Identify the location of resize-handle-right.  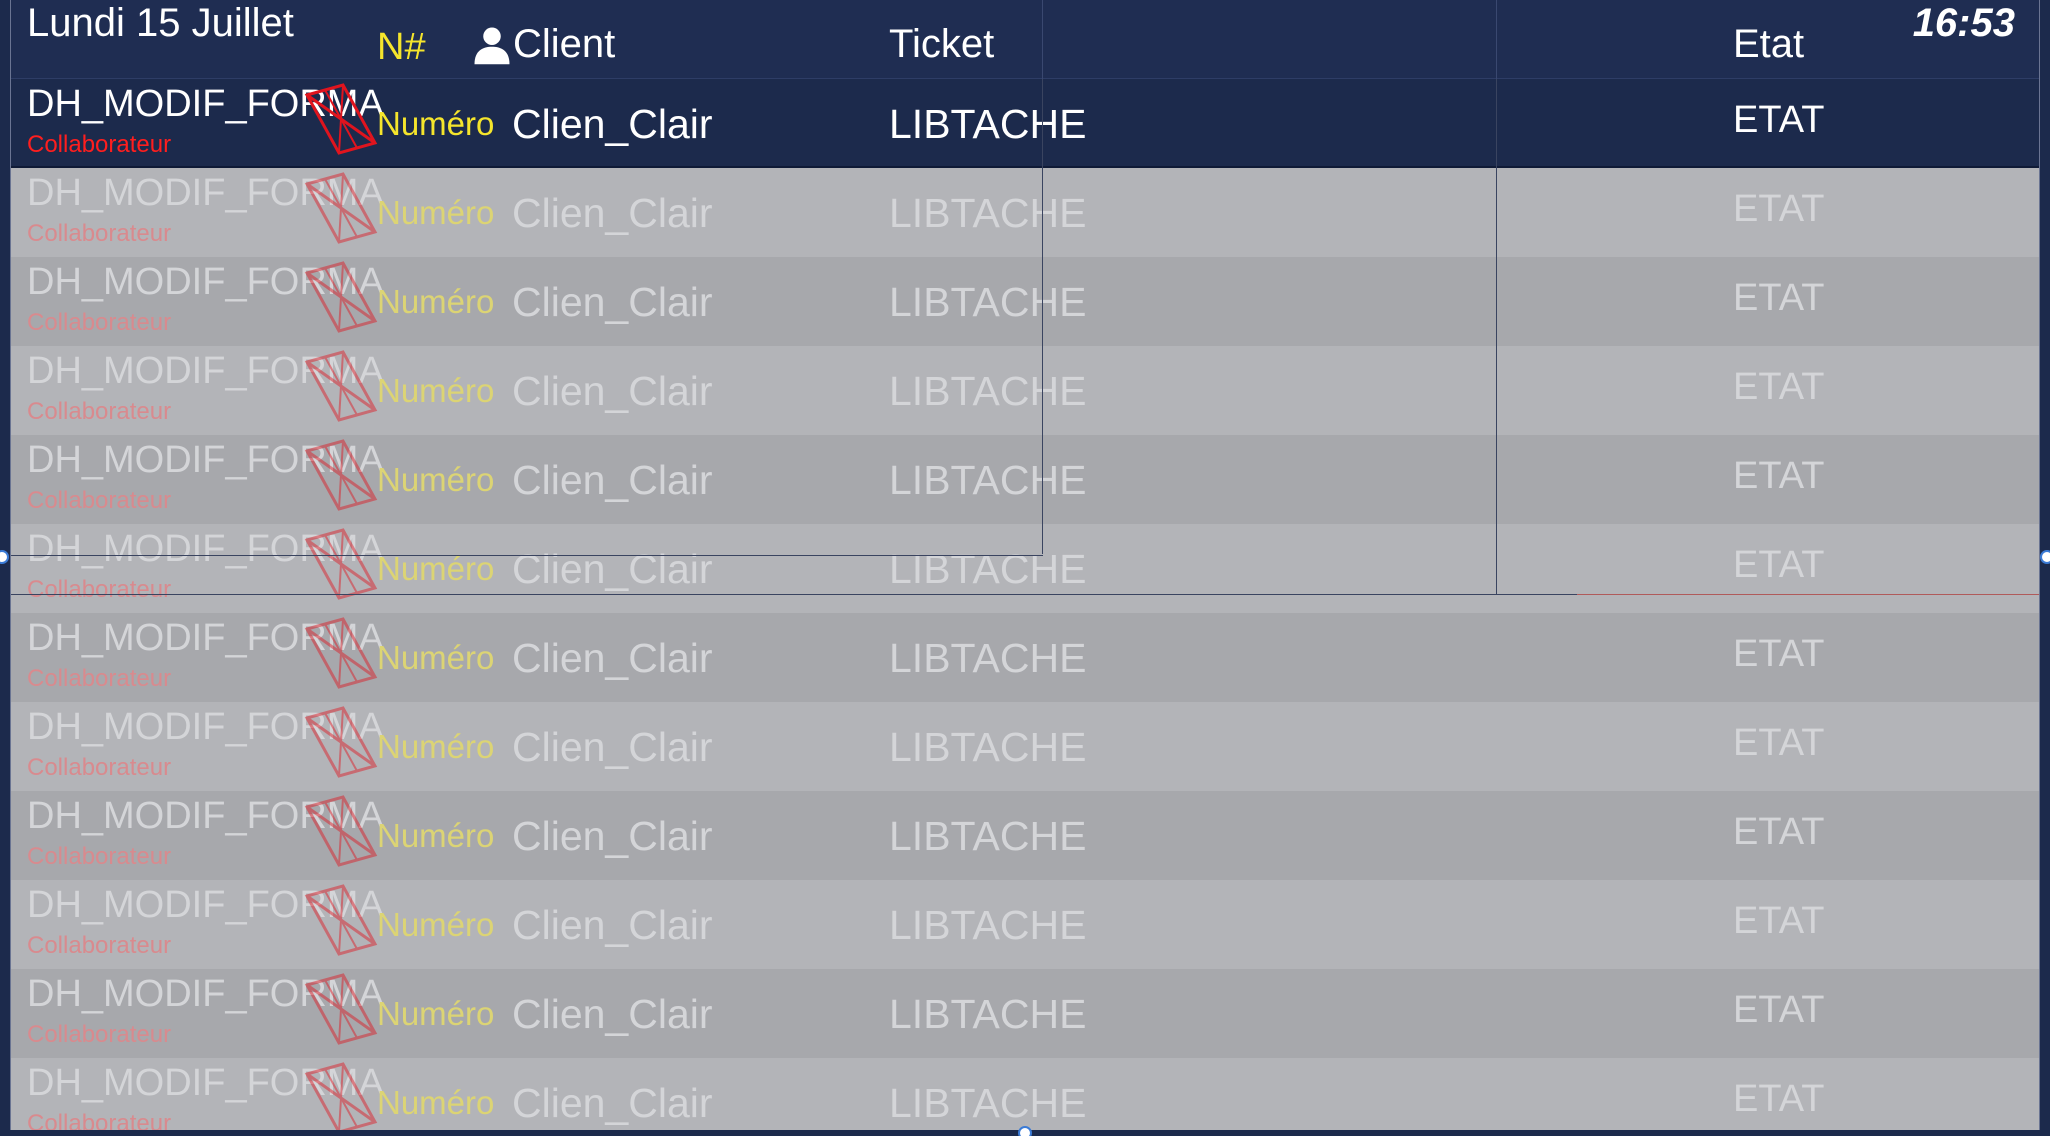
(2045, 557).